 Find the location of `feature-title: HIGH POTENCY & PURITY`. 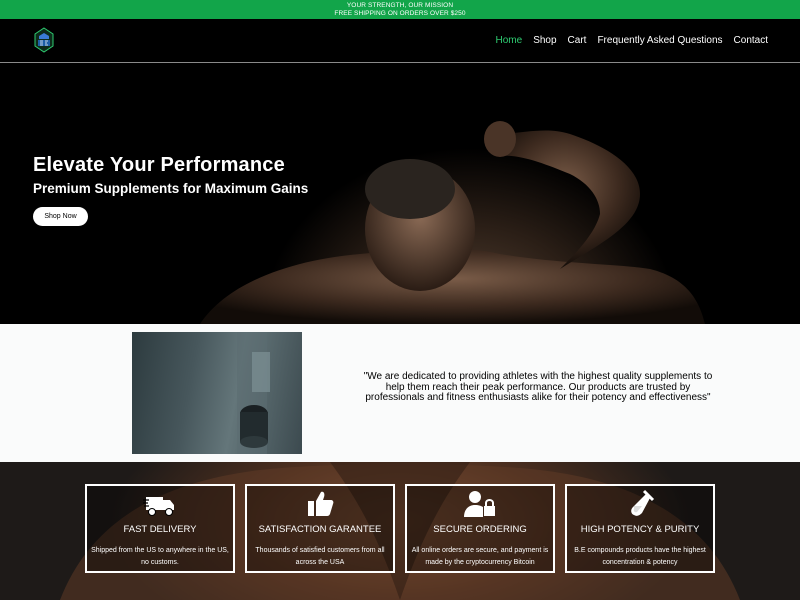

feature-title: HIGH POTENCY & PURITY is located at coordinates (640, 529).